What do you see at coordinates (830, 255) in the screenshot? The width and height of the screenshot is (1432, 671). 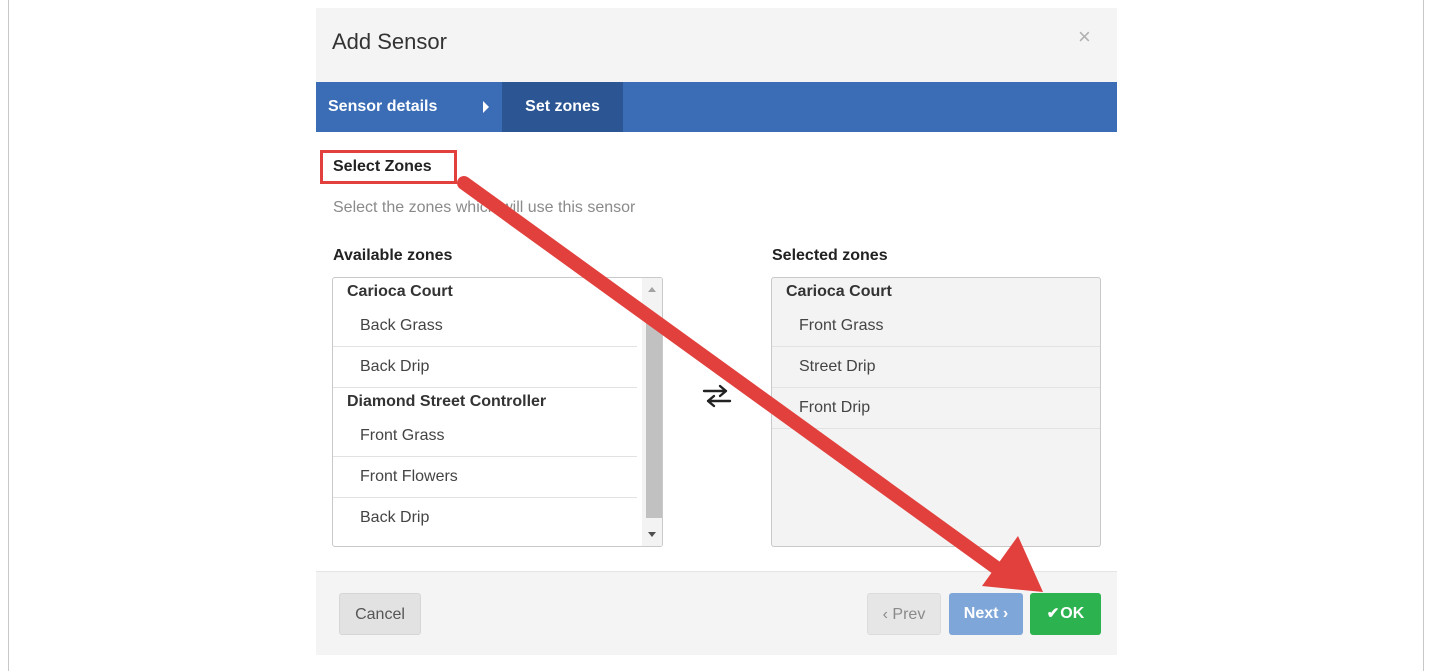 I see `selected-zones-label: Selected zones` at bounding box center [830, 255].